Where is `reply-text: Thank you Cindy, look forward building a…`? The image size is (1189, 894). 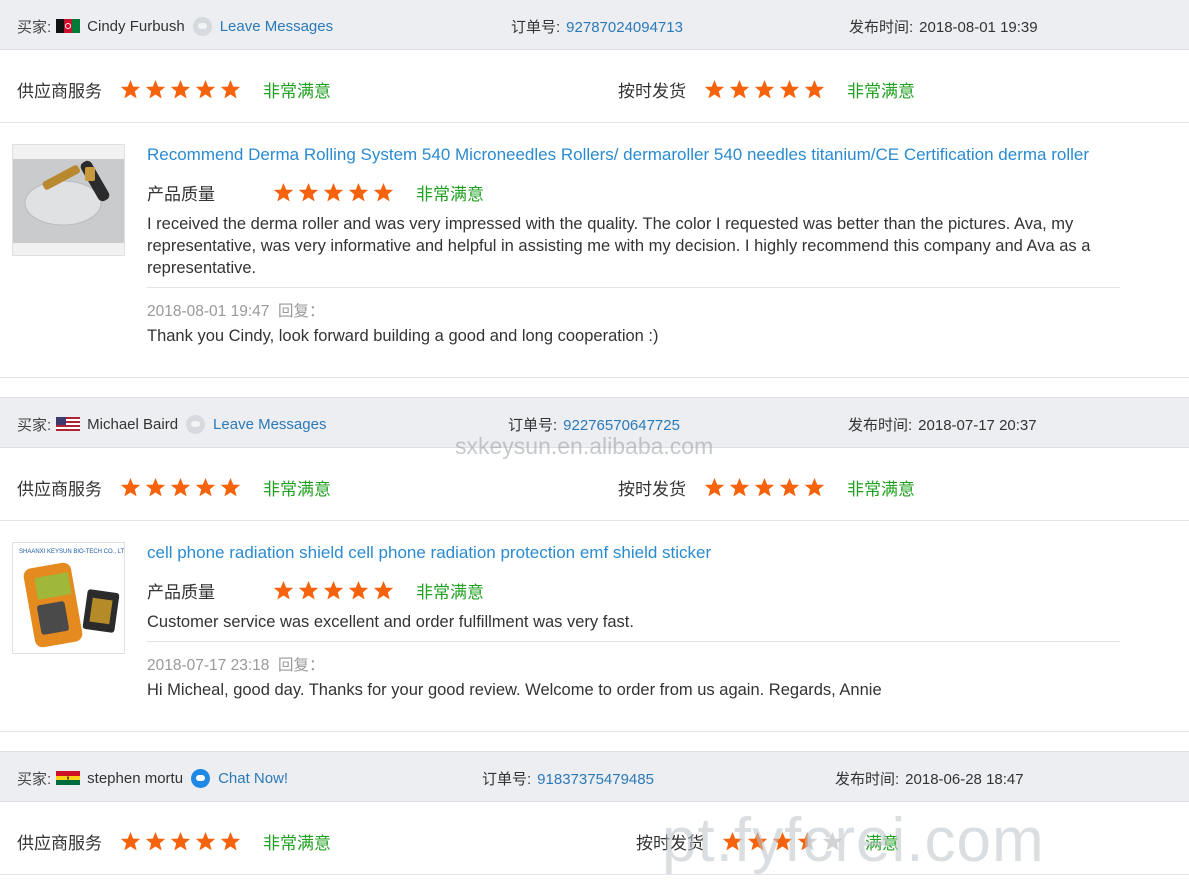 reply-text: Thank you Cindy, look forward building a… is located at coordinates (403, 336).